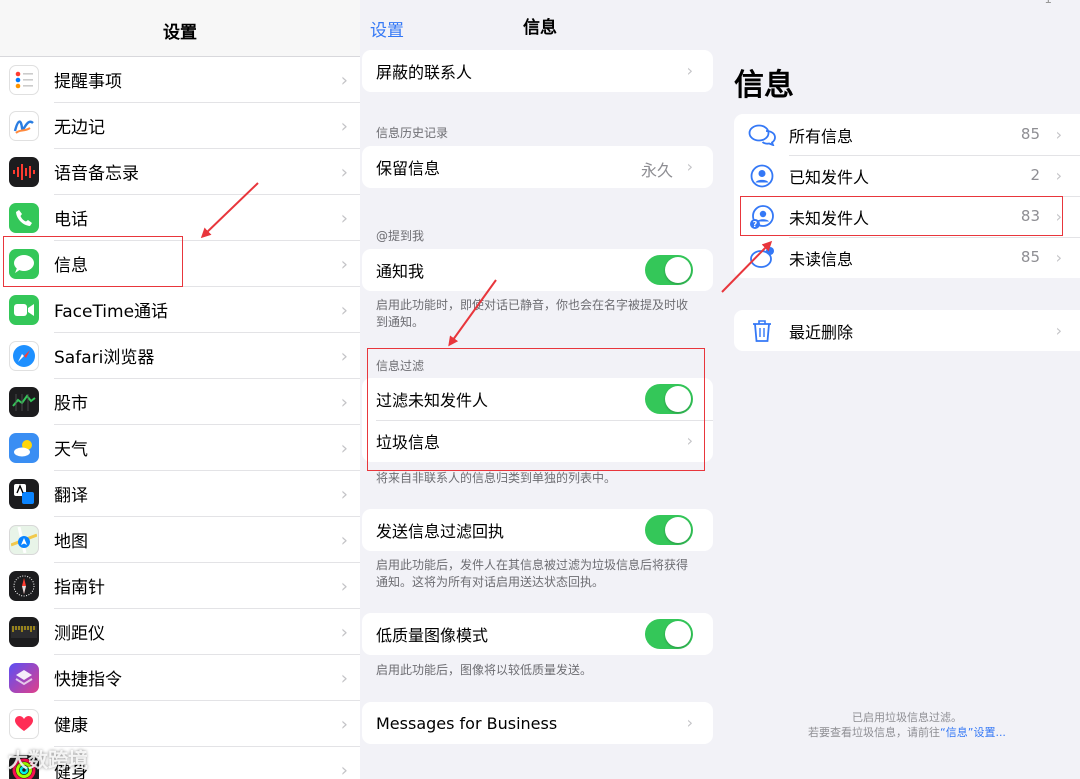 The width and height of the screenshot is (1080, 779). I want to click on settings-item-label: 测距仪, so click(207, 632).